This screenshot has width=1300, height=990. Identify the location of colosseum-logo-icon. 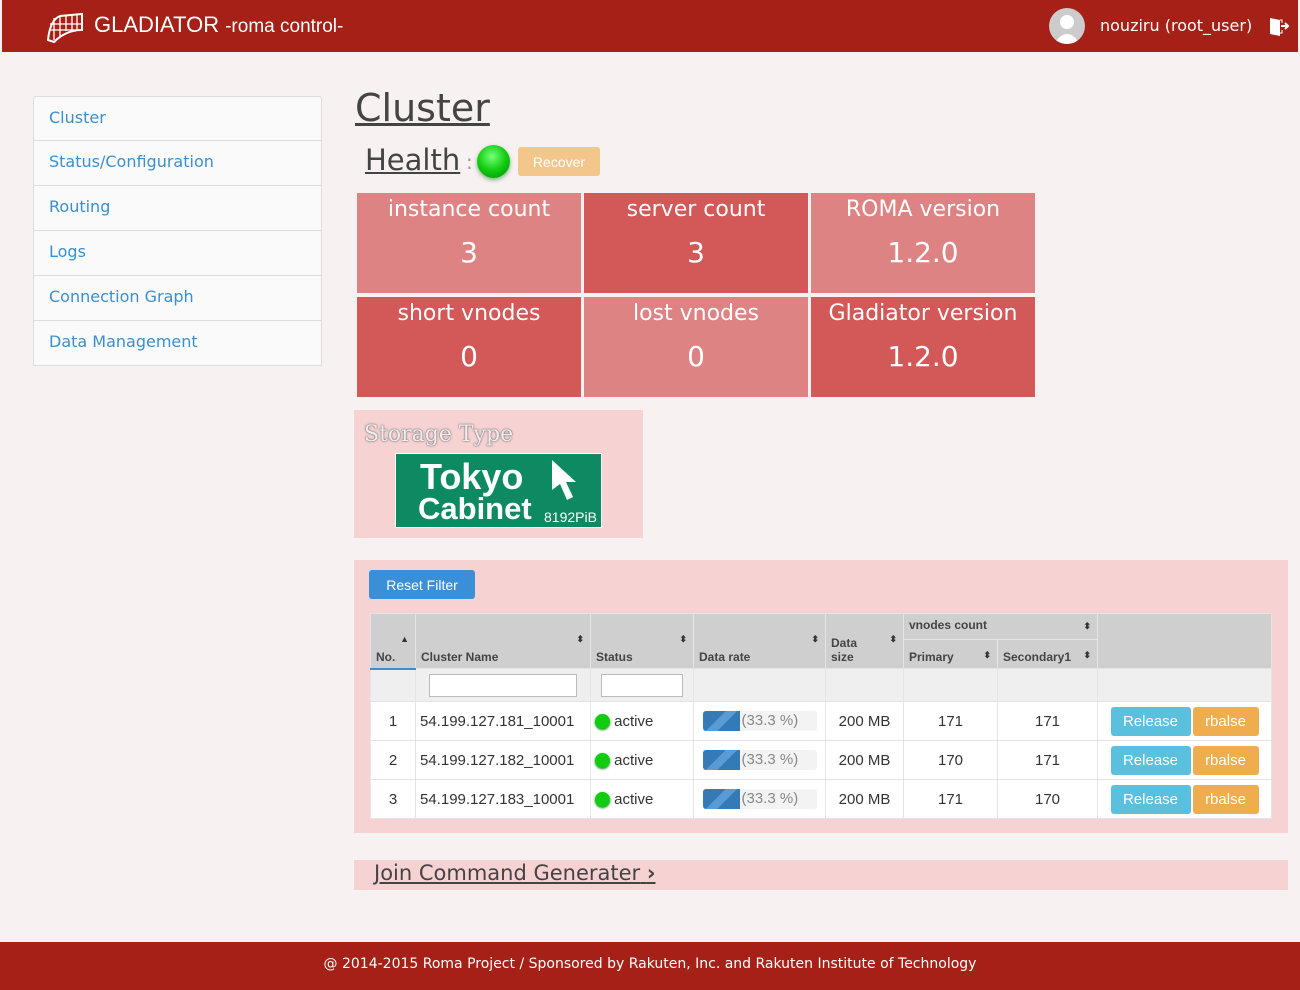
(64, 28).